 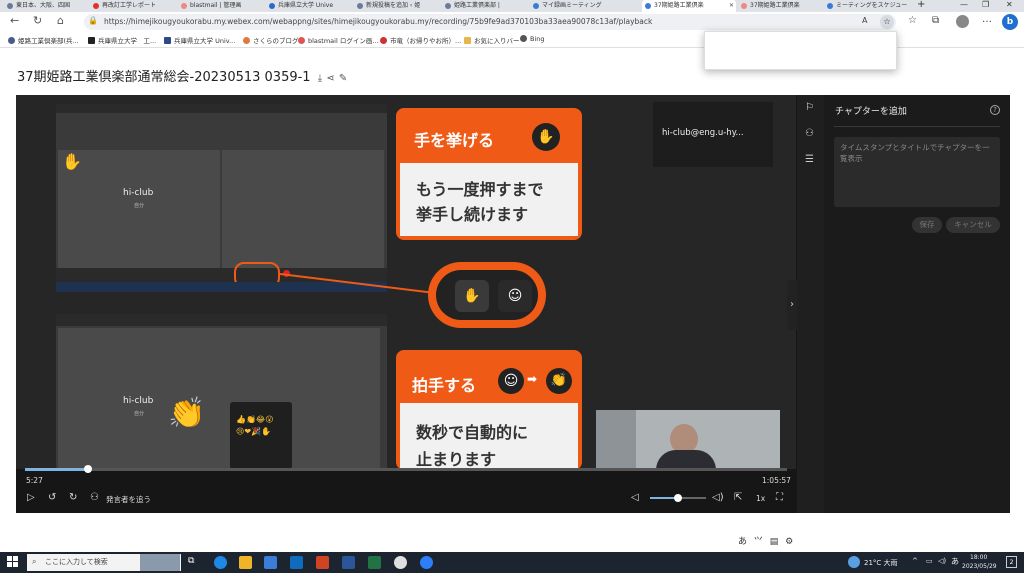 What do you see at coordinates (358, 283) in the screenshot?
I see `callout-line` at bounding box center [358, 283].